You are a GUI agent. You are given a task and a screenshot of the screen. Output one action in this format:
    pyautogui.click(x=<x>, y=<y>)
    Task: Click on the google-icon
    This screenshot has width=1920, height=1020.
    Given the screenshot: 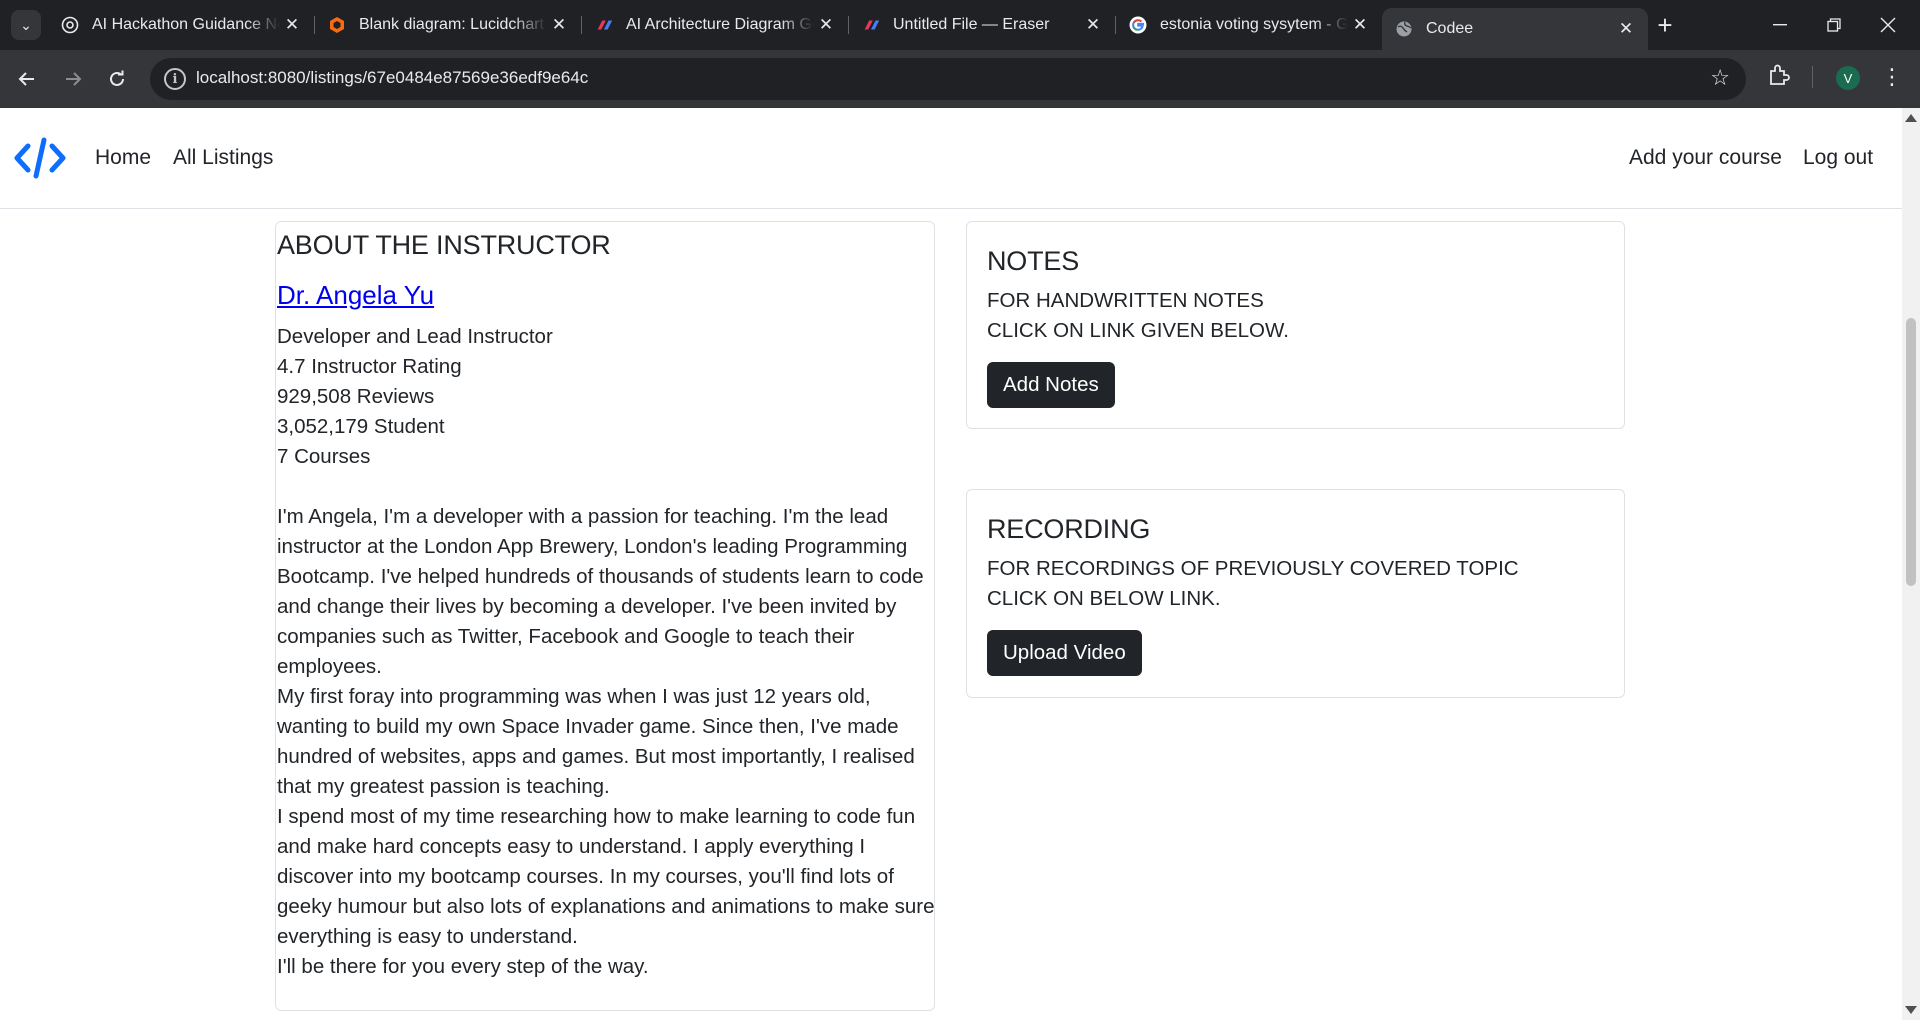 What is the action you would take?
    pyautogui.click(x=1138, y=25)
    